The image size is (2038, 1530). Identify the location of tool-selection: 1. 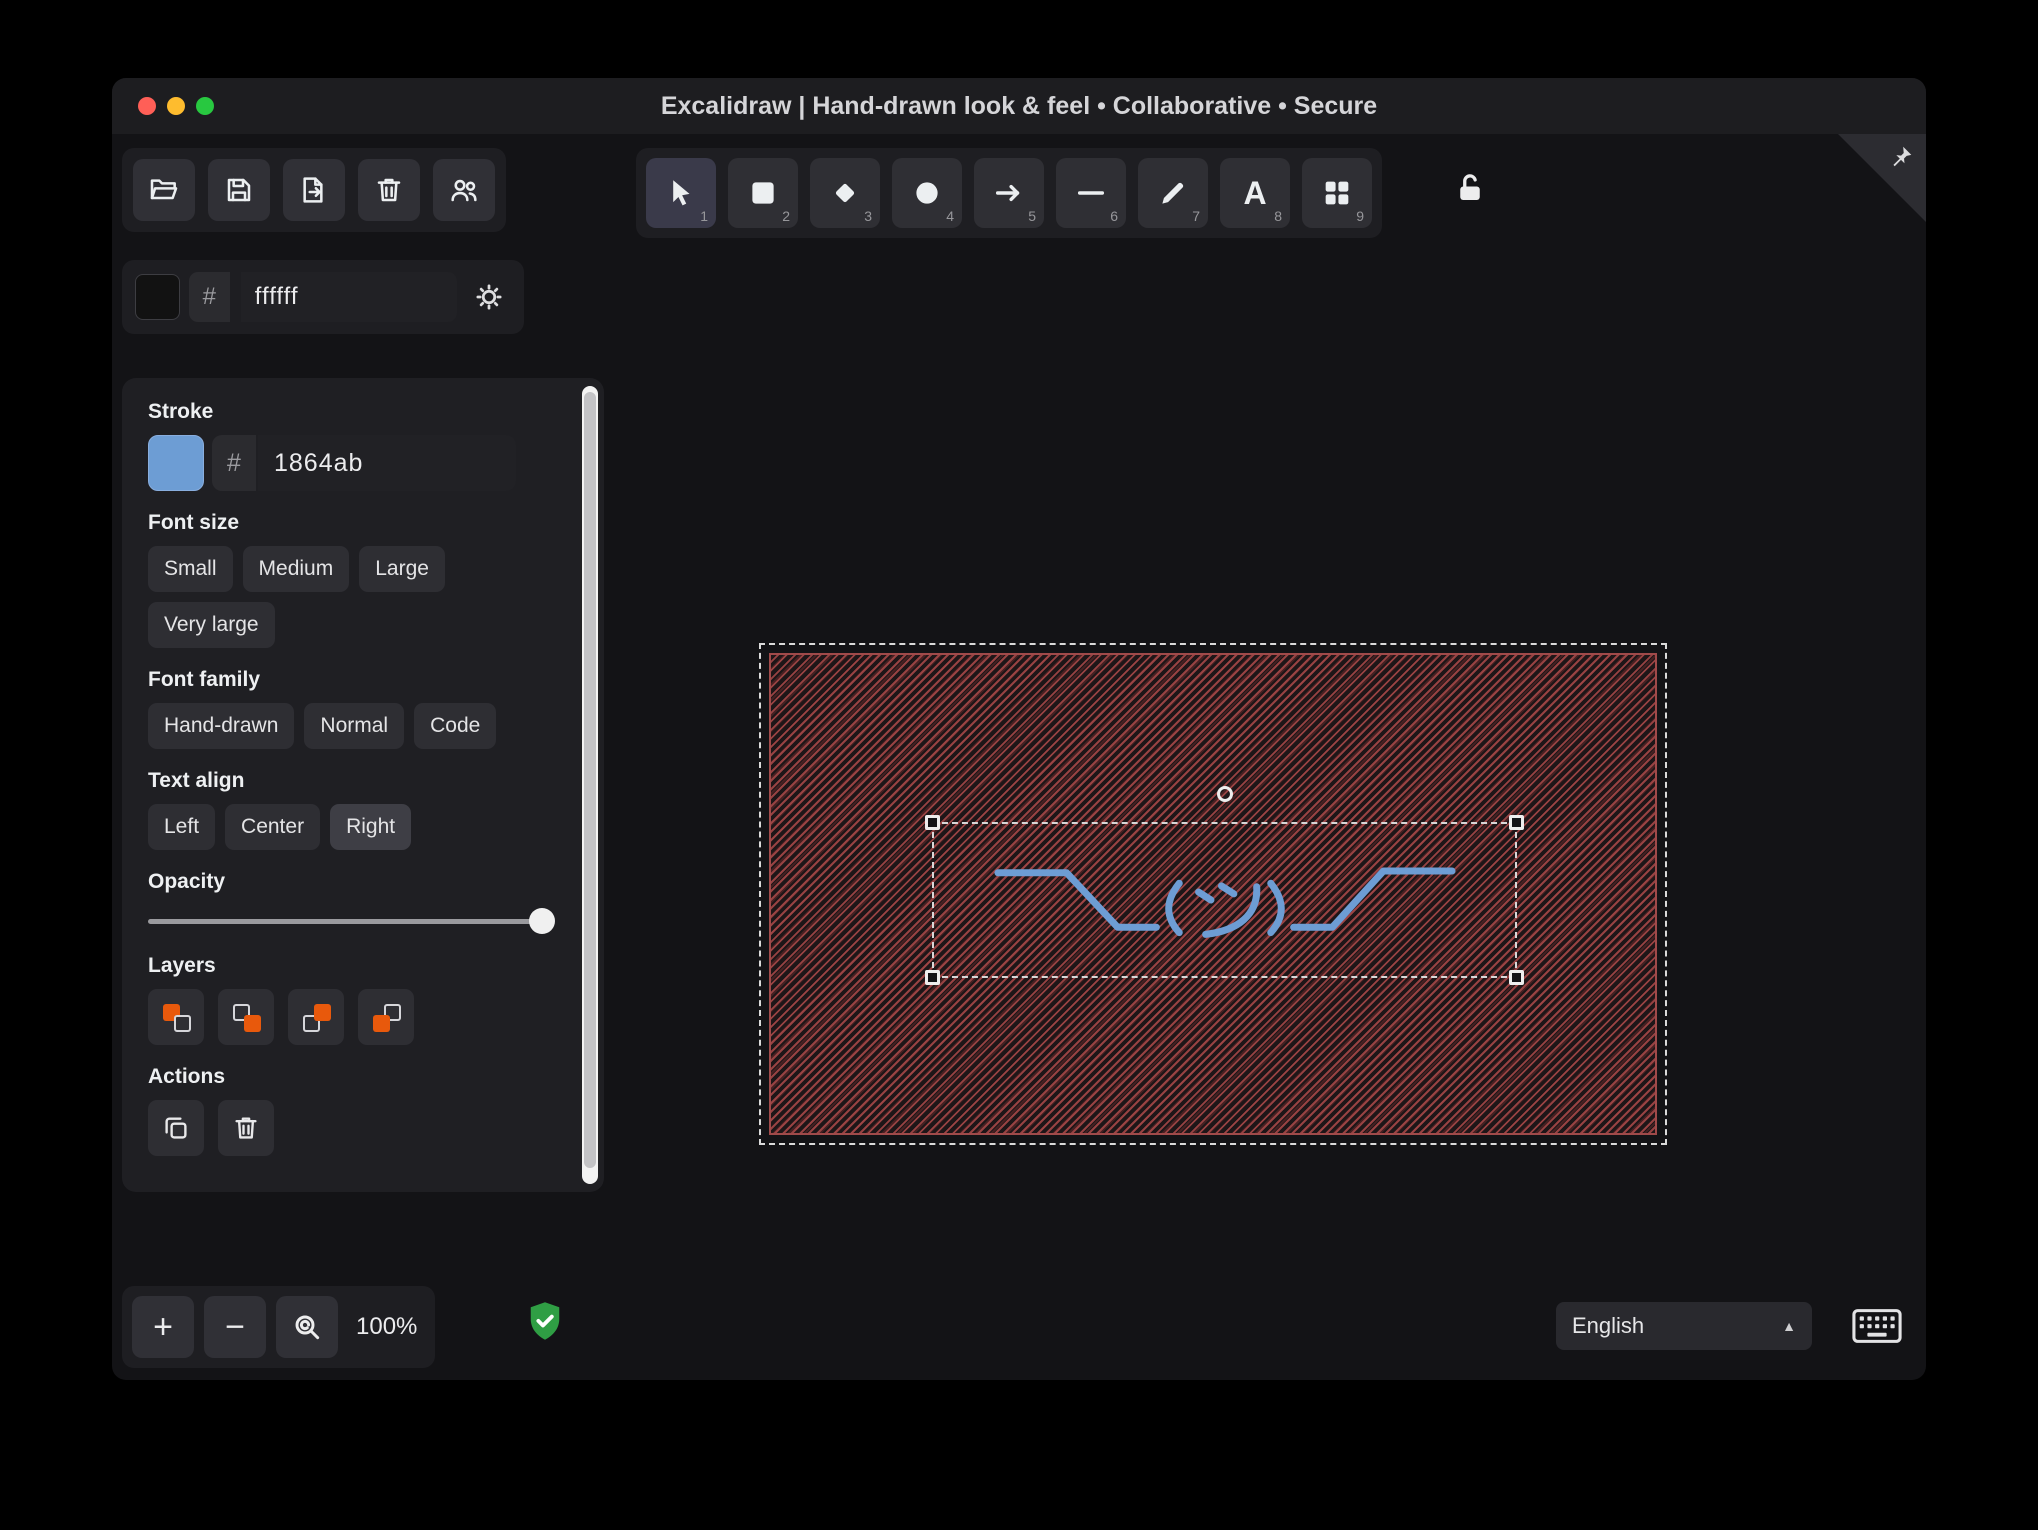
(681, 193).